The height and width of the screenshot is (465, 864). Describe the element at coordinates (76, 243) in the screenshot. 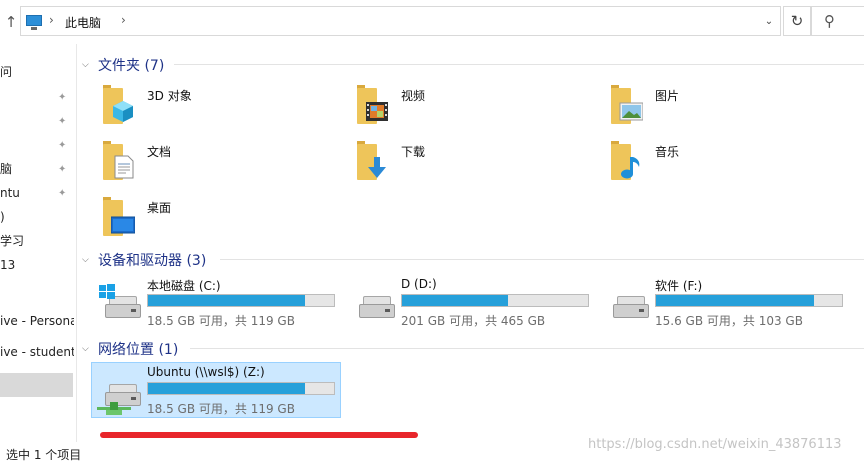

I see `pane-divider` at that location.